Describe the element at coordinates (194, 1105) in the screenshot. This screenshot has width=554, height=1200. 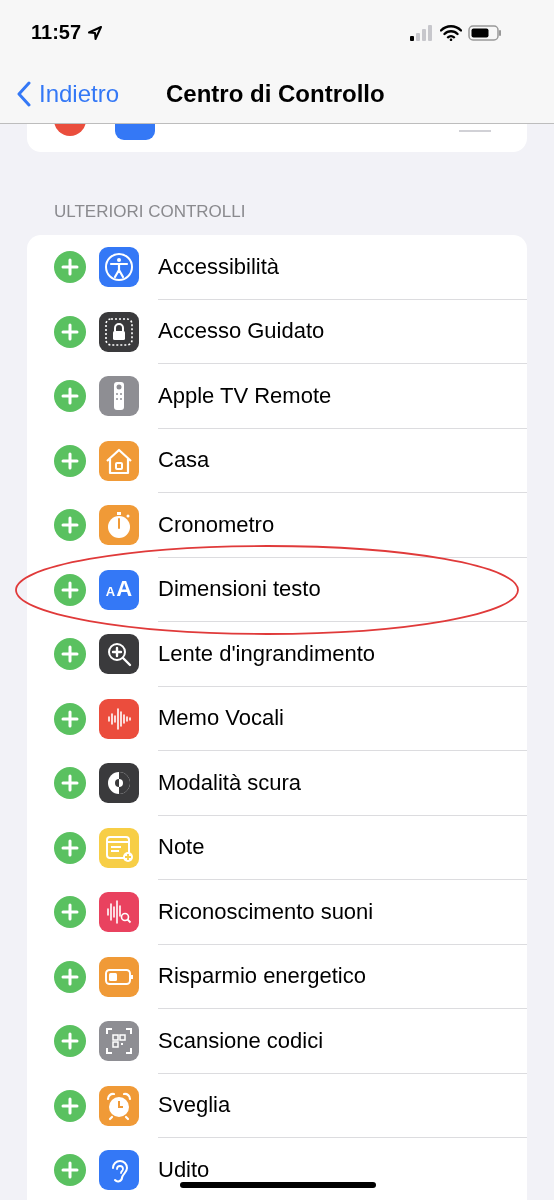
I see `control-label: Sveglia` at that location.